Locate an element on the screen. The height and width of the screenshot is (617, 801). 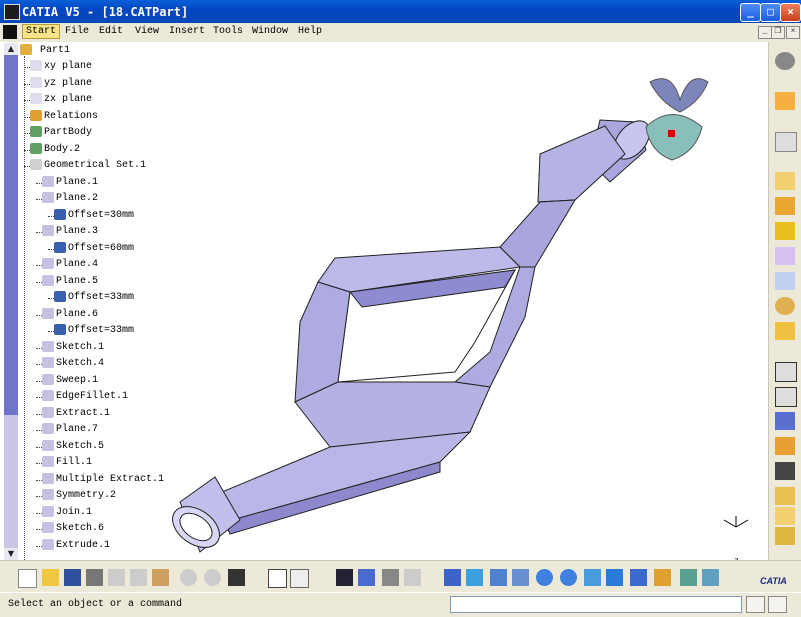
tree-node: Sweep.1 is located at coordinates (70, 380).